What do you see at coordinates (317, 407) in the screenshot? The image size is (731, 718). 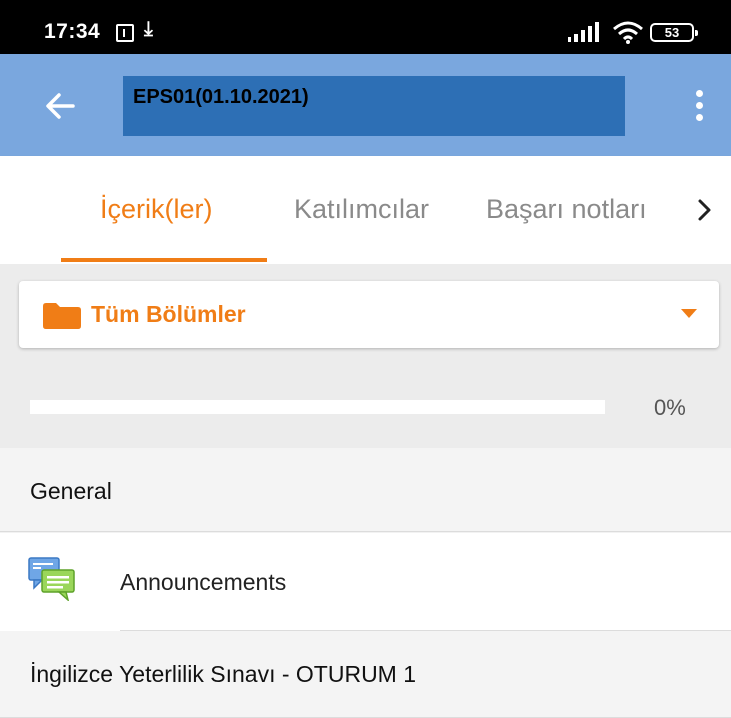 I see `course-progress-bar` at bounding box center [317, 407].